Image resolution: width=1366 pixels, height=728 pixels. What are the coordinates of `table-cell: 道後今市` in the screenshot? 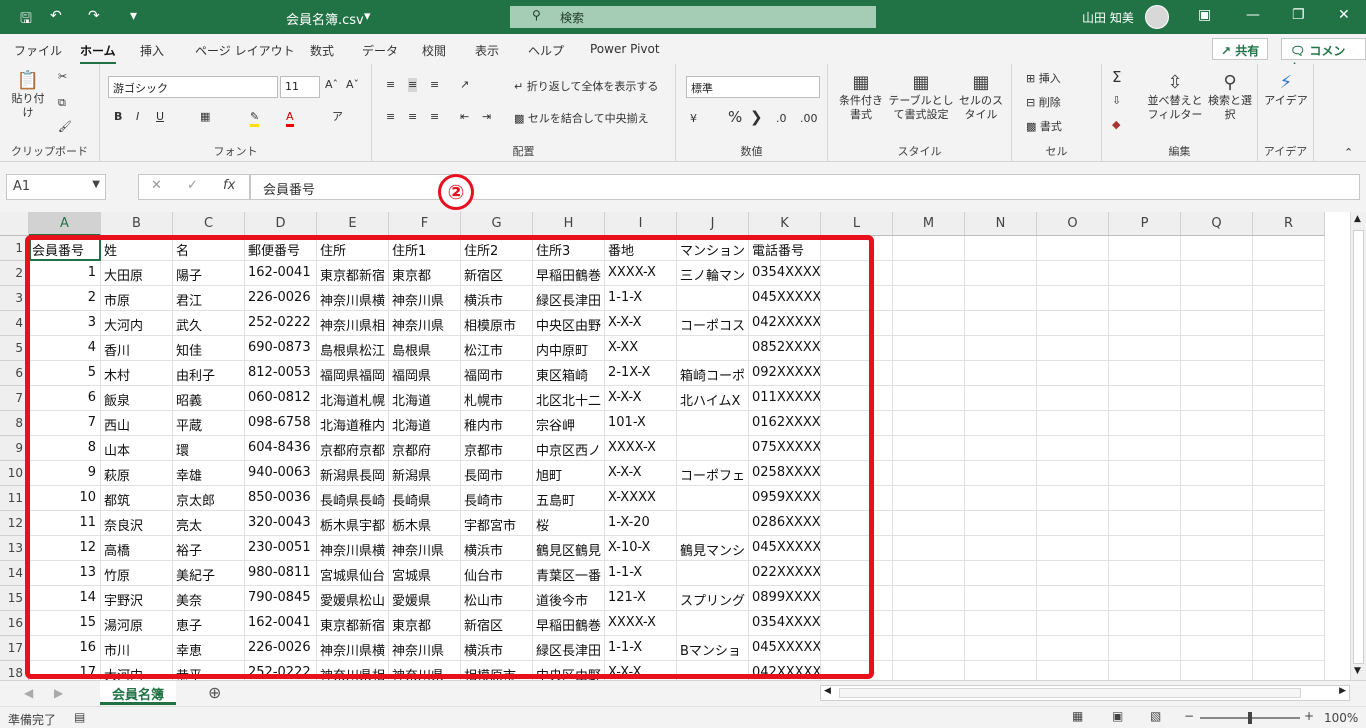 It's located at (569, 598).